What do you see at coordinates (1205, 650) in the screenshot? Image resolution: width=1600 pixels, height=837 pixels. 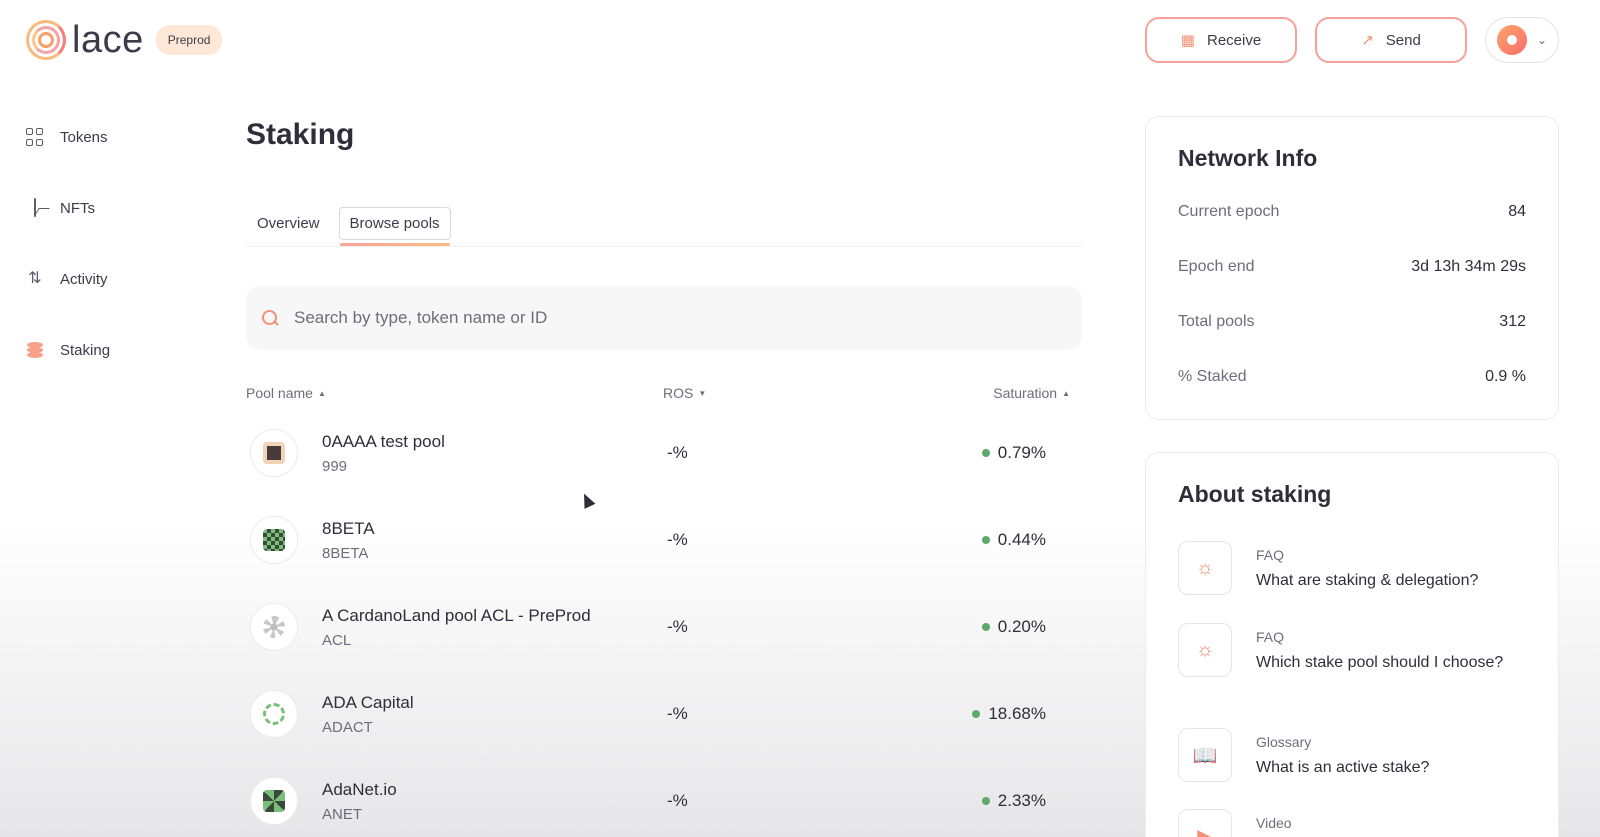 I see `lightbulb-icon: ☼` at bounding box center [1205, 650].